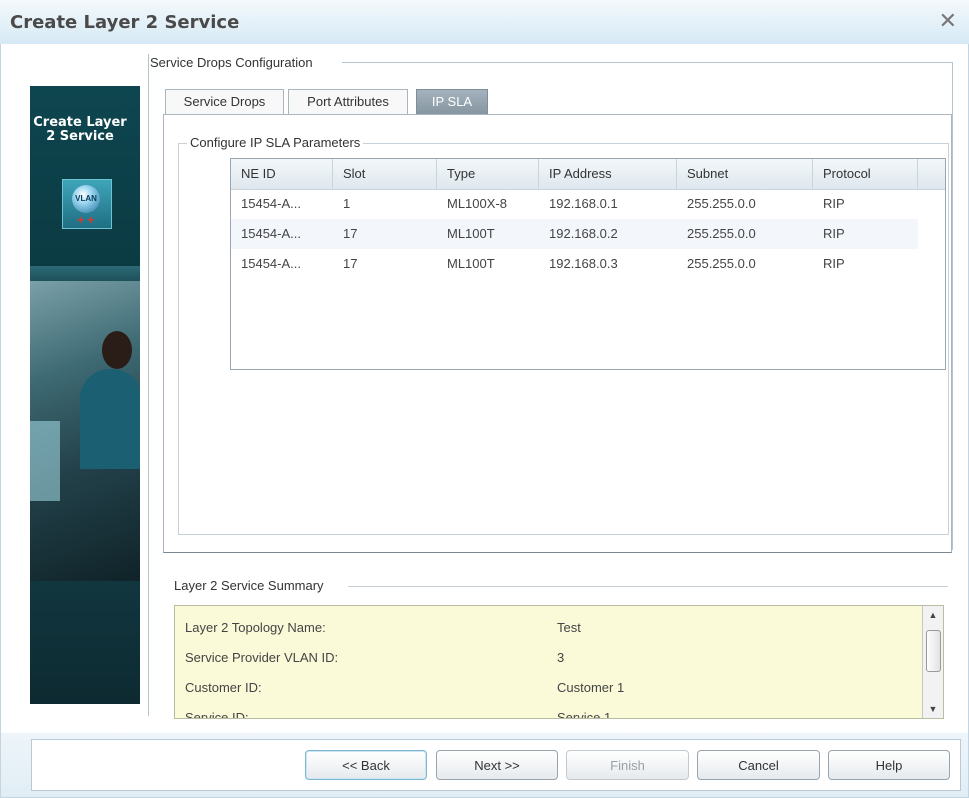 Image resolution: width=969 pixels, height=798 pixels. What do you see at coordinates (86, 220) in the screenshot?
I see `vlan-plus-icon: + +` at bounding box center [86, 220].